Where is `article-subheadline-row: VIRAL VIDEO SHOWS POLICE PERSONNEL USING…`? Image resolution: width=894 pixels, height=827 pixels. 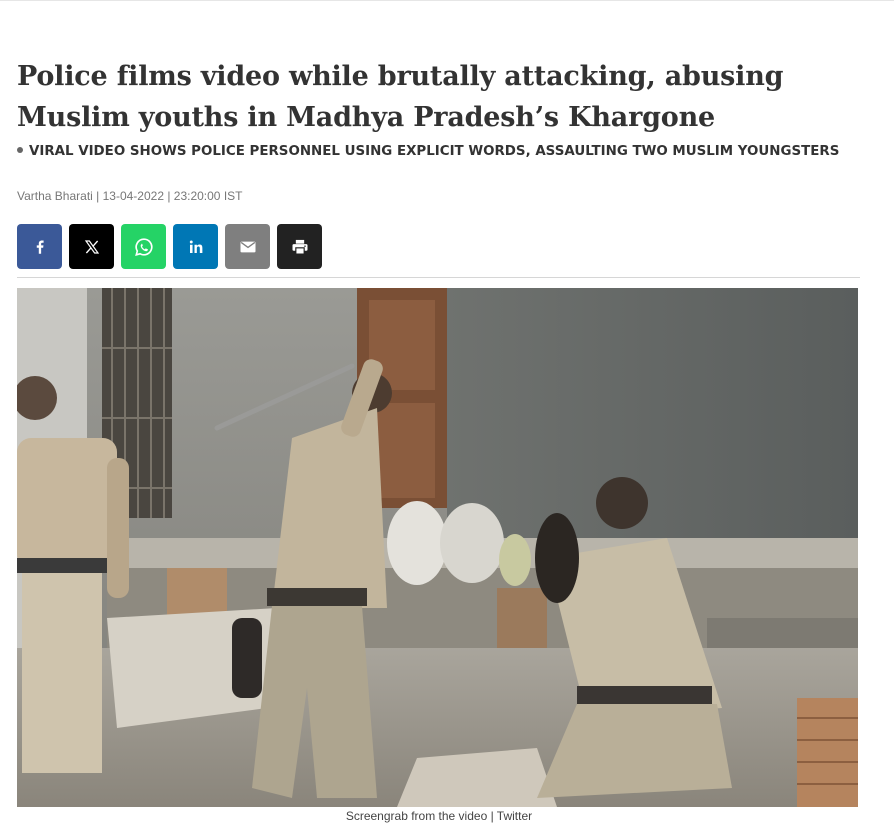 article-subheadline-row: VIRAL VIDEO SHOWS POLICE PERSONNEL USING… is located at coordinates (447, 152).